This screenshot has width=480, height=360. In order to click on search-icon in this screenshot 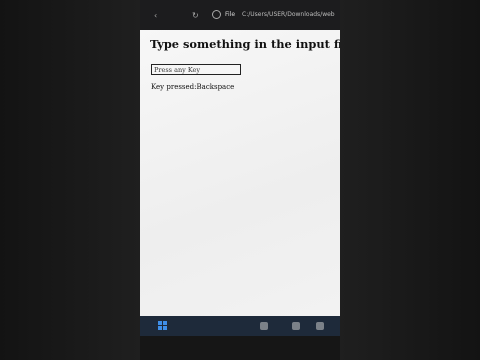, I will do `click(264, 326)`.